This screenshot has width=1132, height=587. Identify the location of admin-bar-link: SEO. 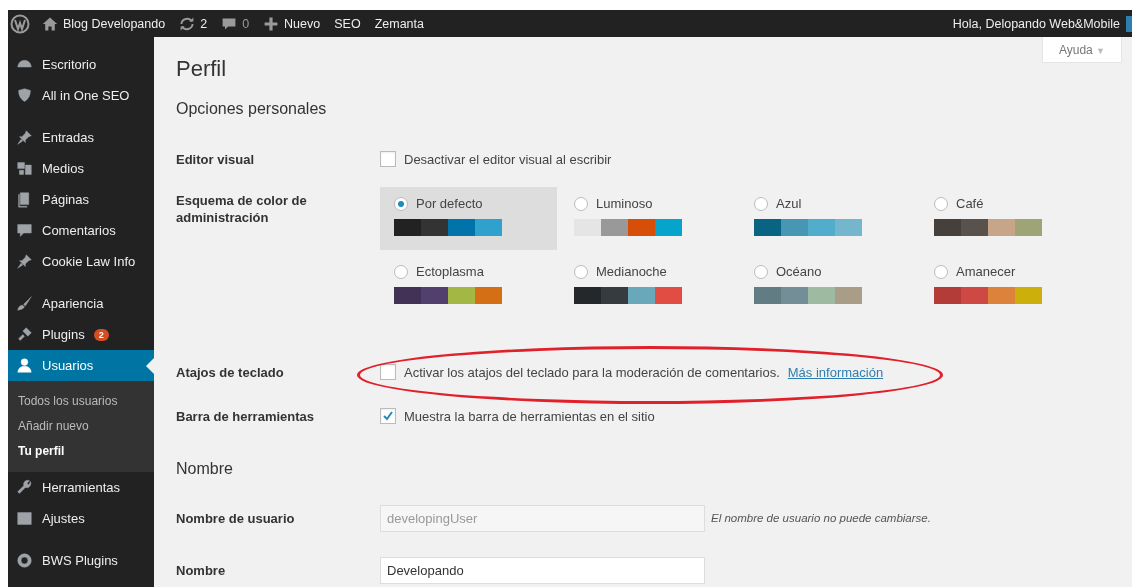
(347, 23).